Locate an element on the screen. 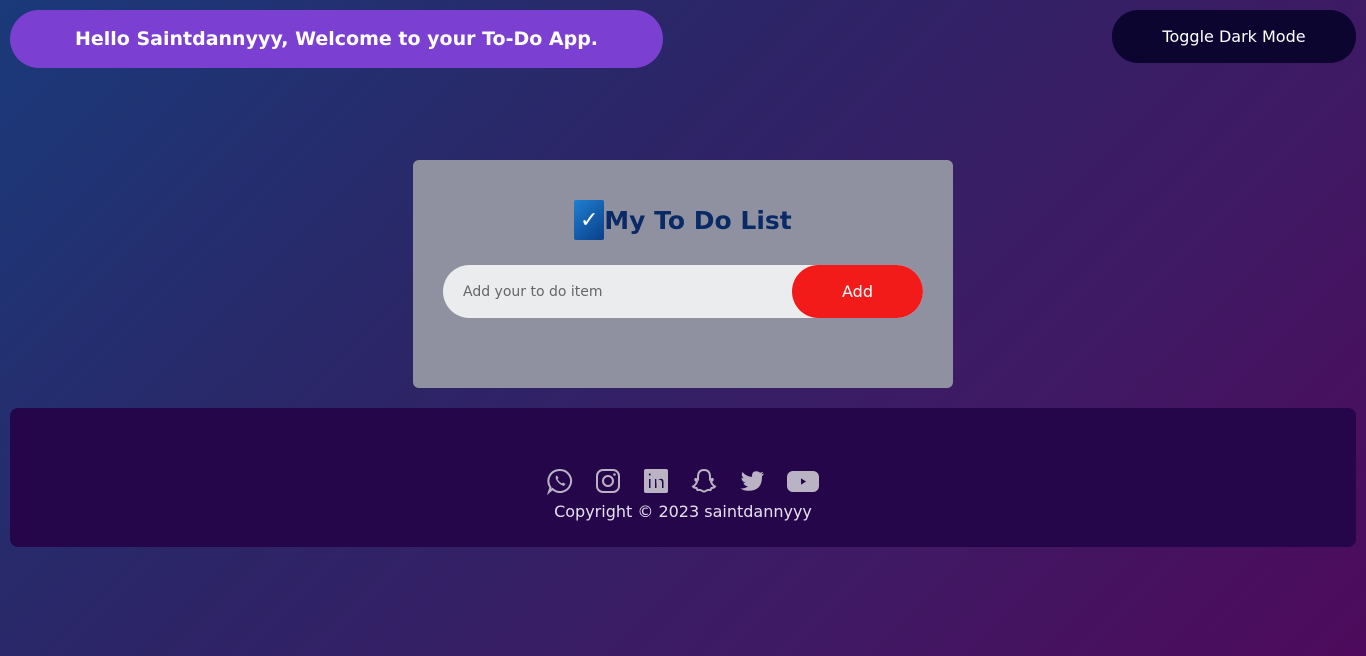 The height and width of the screenshot is (656, 1366). copyright-text: Copyright © 2023 saintdannyyy is located at coordinates (683, 511).